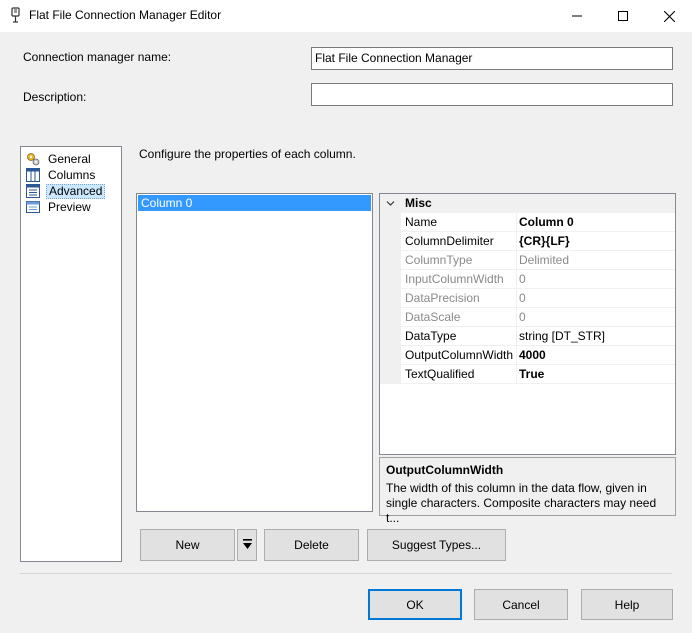 The height and width of the screenshot is (633, 692). I want to click on property-row-inputcolumnwidth: InputColumnWidth 0, so click(527, 279).